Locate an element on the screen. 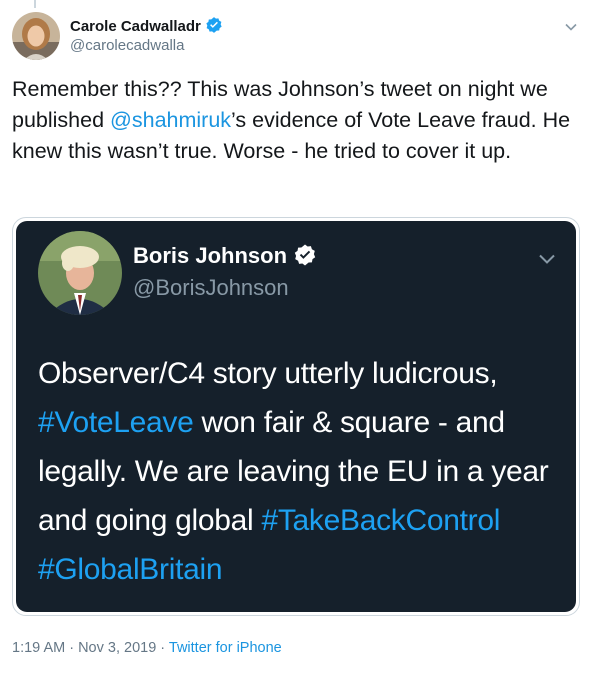 The width and height of the screenshot is (594, 674). author-handle: @carolecadwalla is located at coordinates (127, 45).